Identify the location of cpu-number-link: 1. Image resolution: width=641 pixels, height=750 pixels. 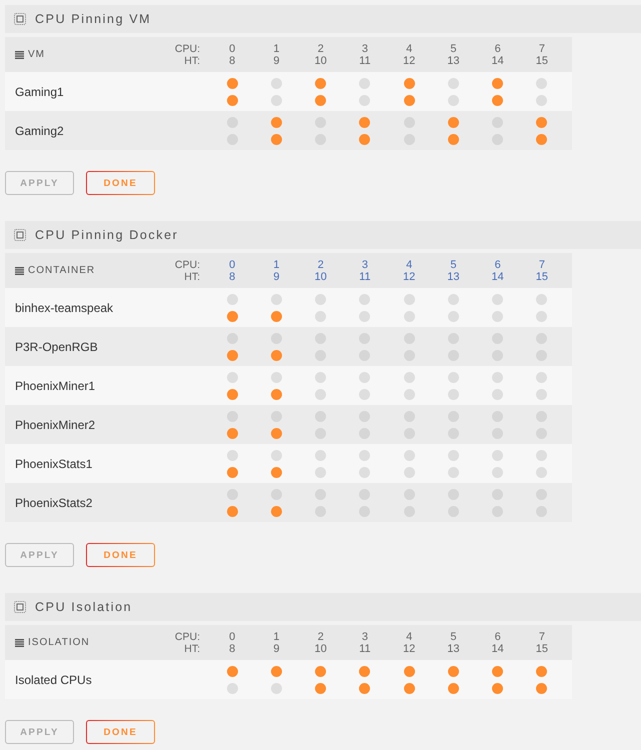
(276, 264).